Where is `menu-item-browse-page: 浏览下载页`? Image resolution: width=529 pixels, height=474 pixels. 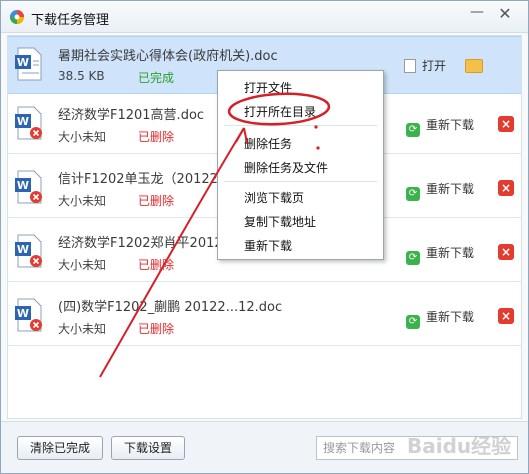
menu-item-browse-page: 浏览下载页 is located at coordinates (274, 197).